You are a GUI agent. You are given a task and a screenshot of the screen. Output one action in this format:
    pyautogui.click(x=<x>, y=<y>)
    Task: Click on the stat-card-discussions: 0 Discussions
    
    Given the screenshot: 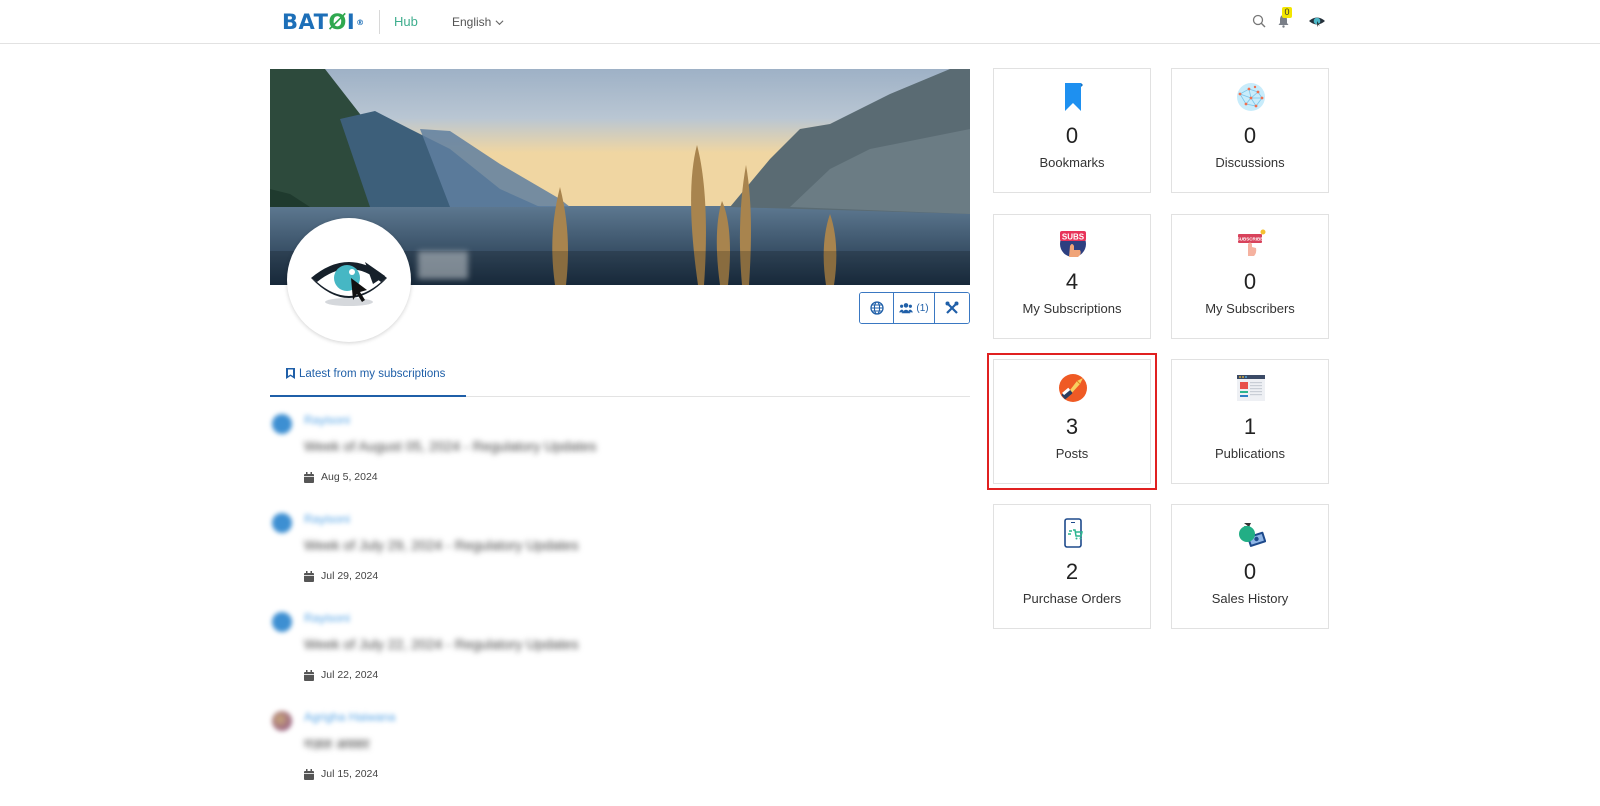 What is the action you would take?
    pyautogui.click(x=1250, y=130)
    